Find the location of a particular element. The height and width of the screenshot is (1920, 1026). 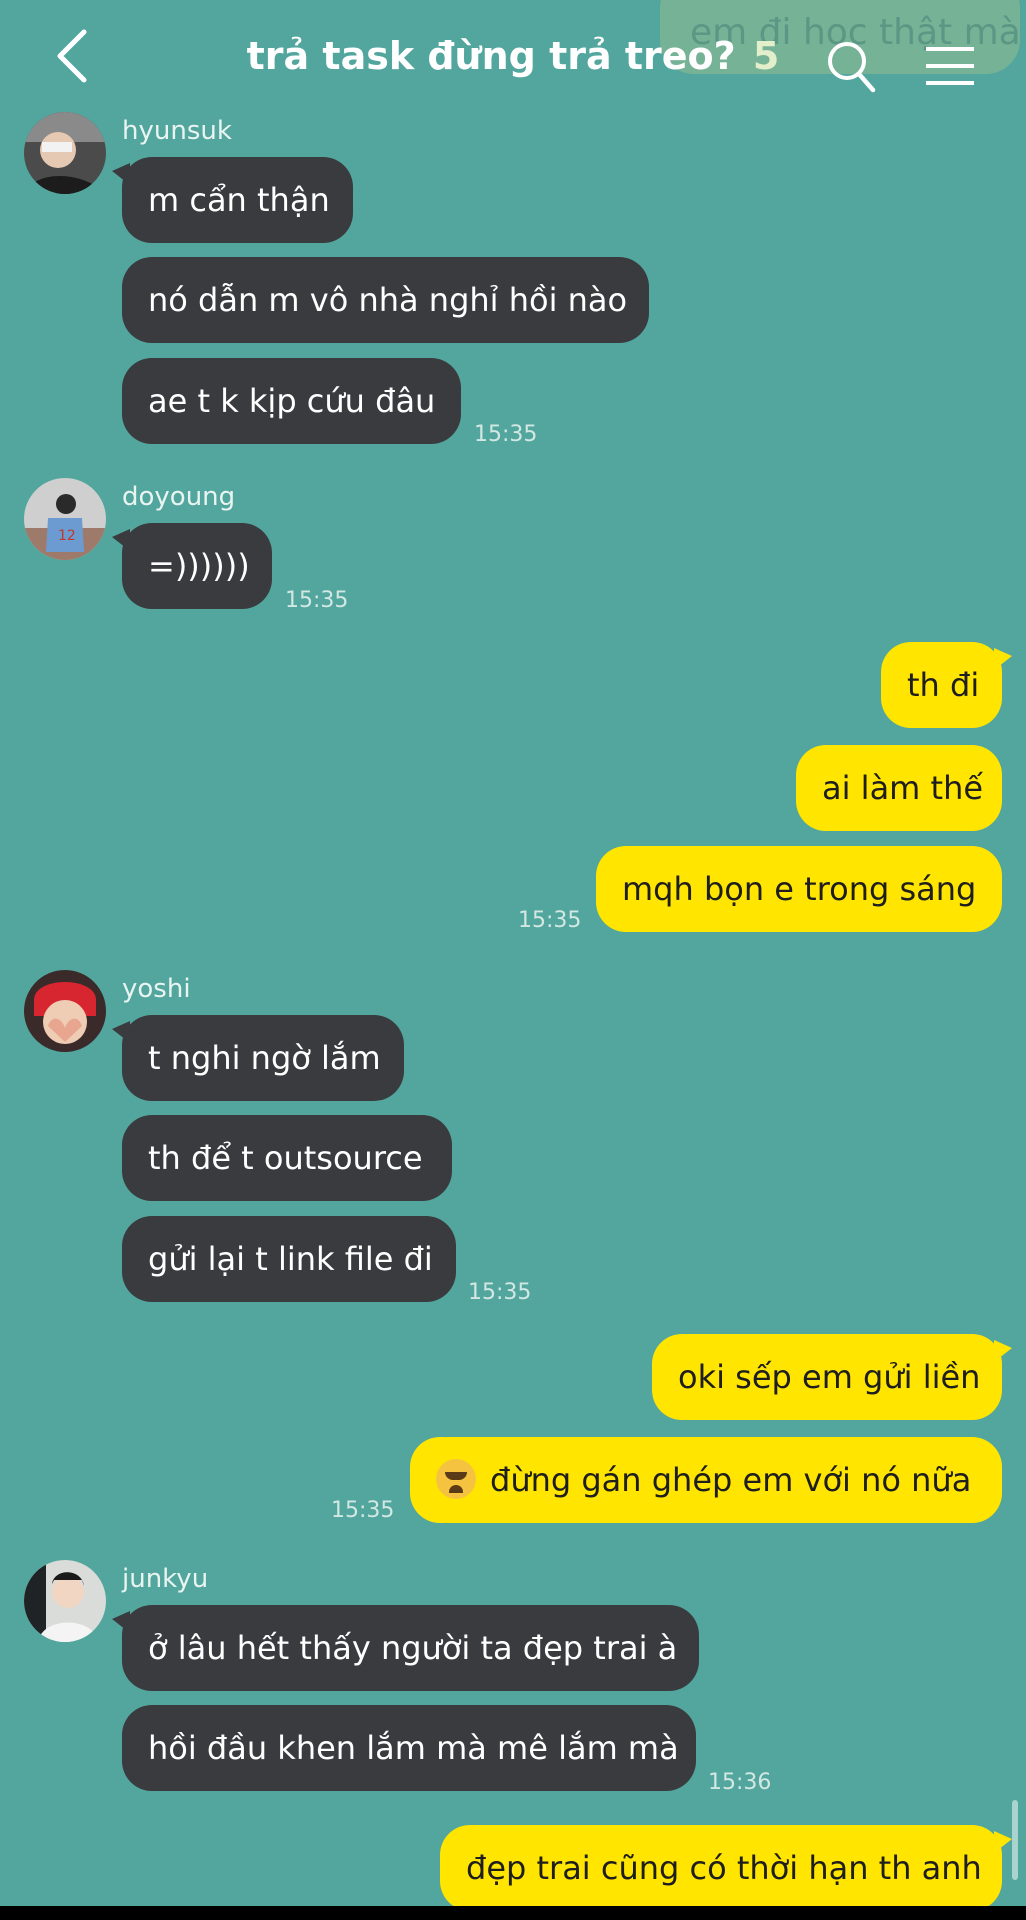

message-bubble: gửi lại t link file đi is located at coordinates (289, 1259).